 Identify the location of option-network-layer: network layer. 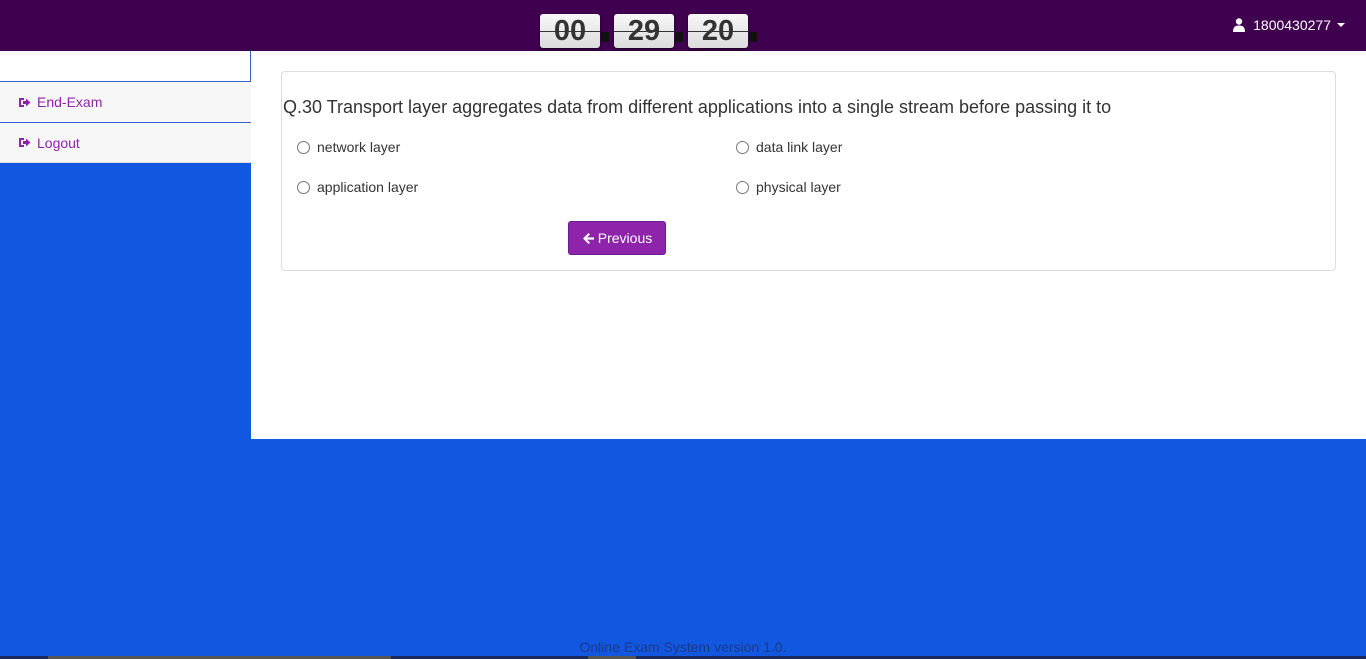
(348, 147).